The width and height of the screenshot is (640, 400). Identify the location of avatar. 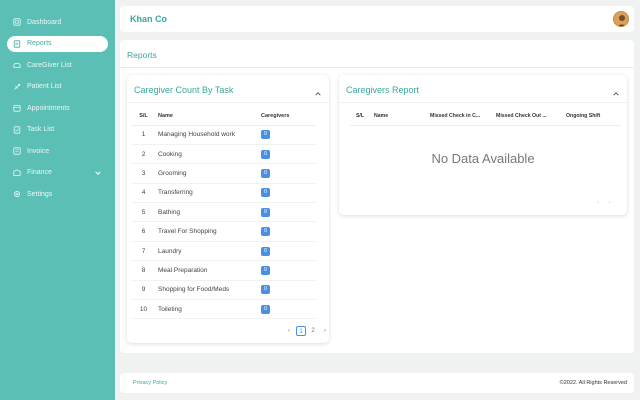
(621, 19).